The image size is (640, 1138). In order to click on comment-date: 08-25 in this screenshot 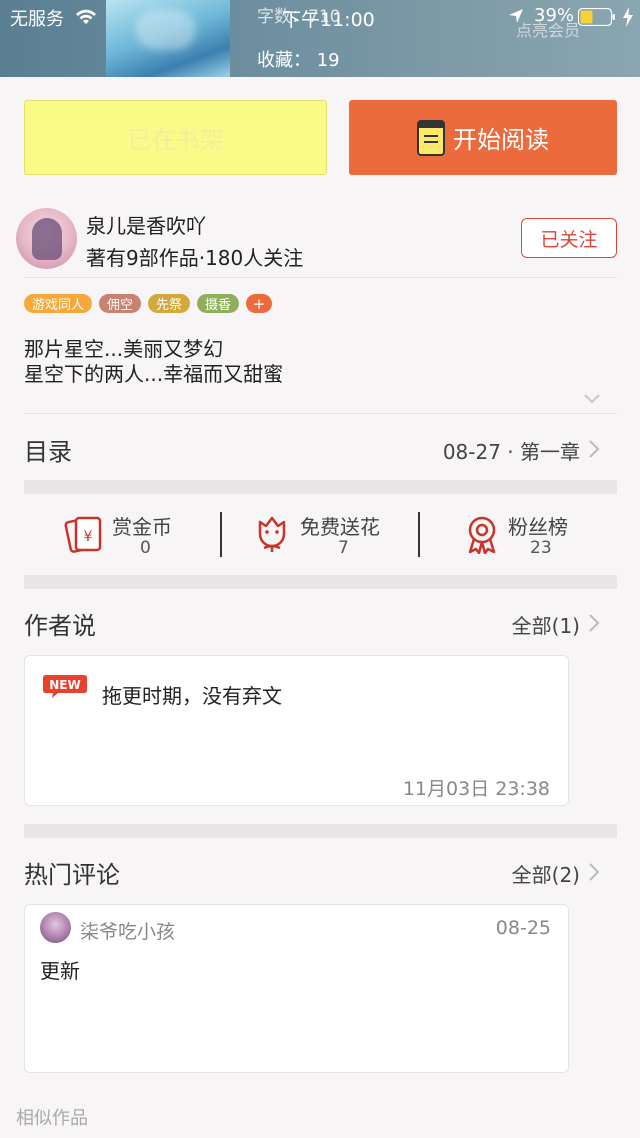, I will do `click(523, 928)`.